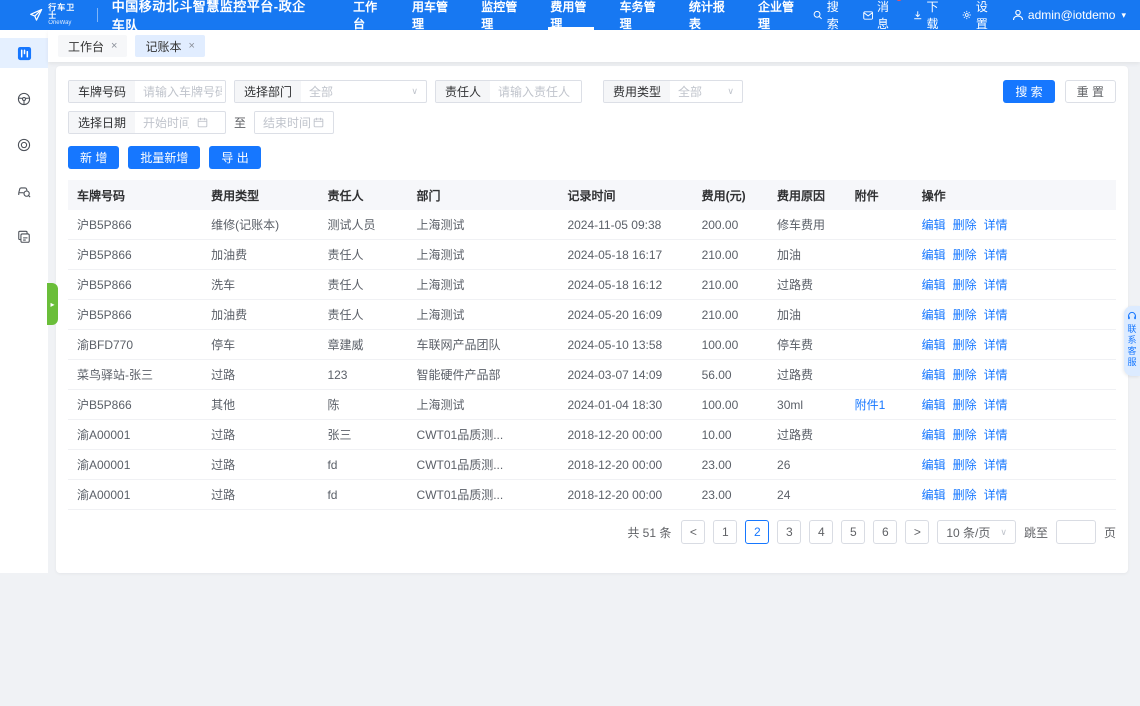 This screenshot has width=1140, height=706. Describe the element at coordinates (832, 15) in the screenshot. I see `search-menu-label: 搜索` at that location.